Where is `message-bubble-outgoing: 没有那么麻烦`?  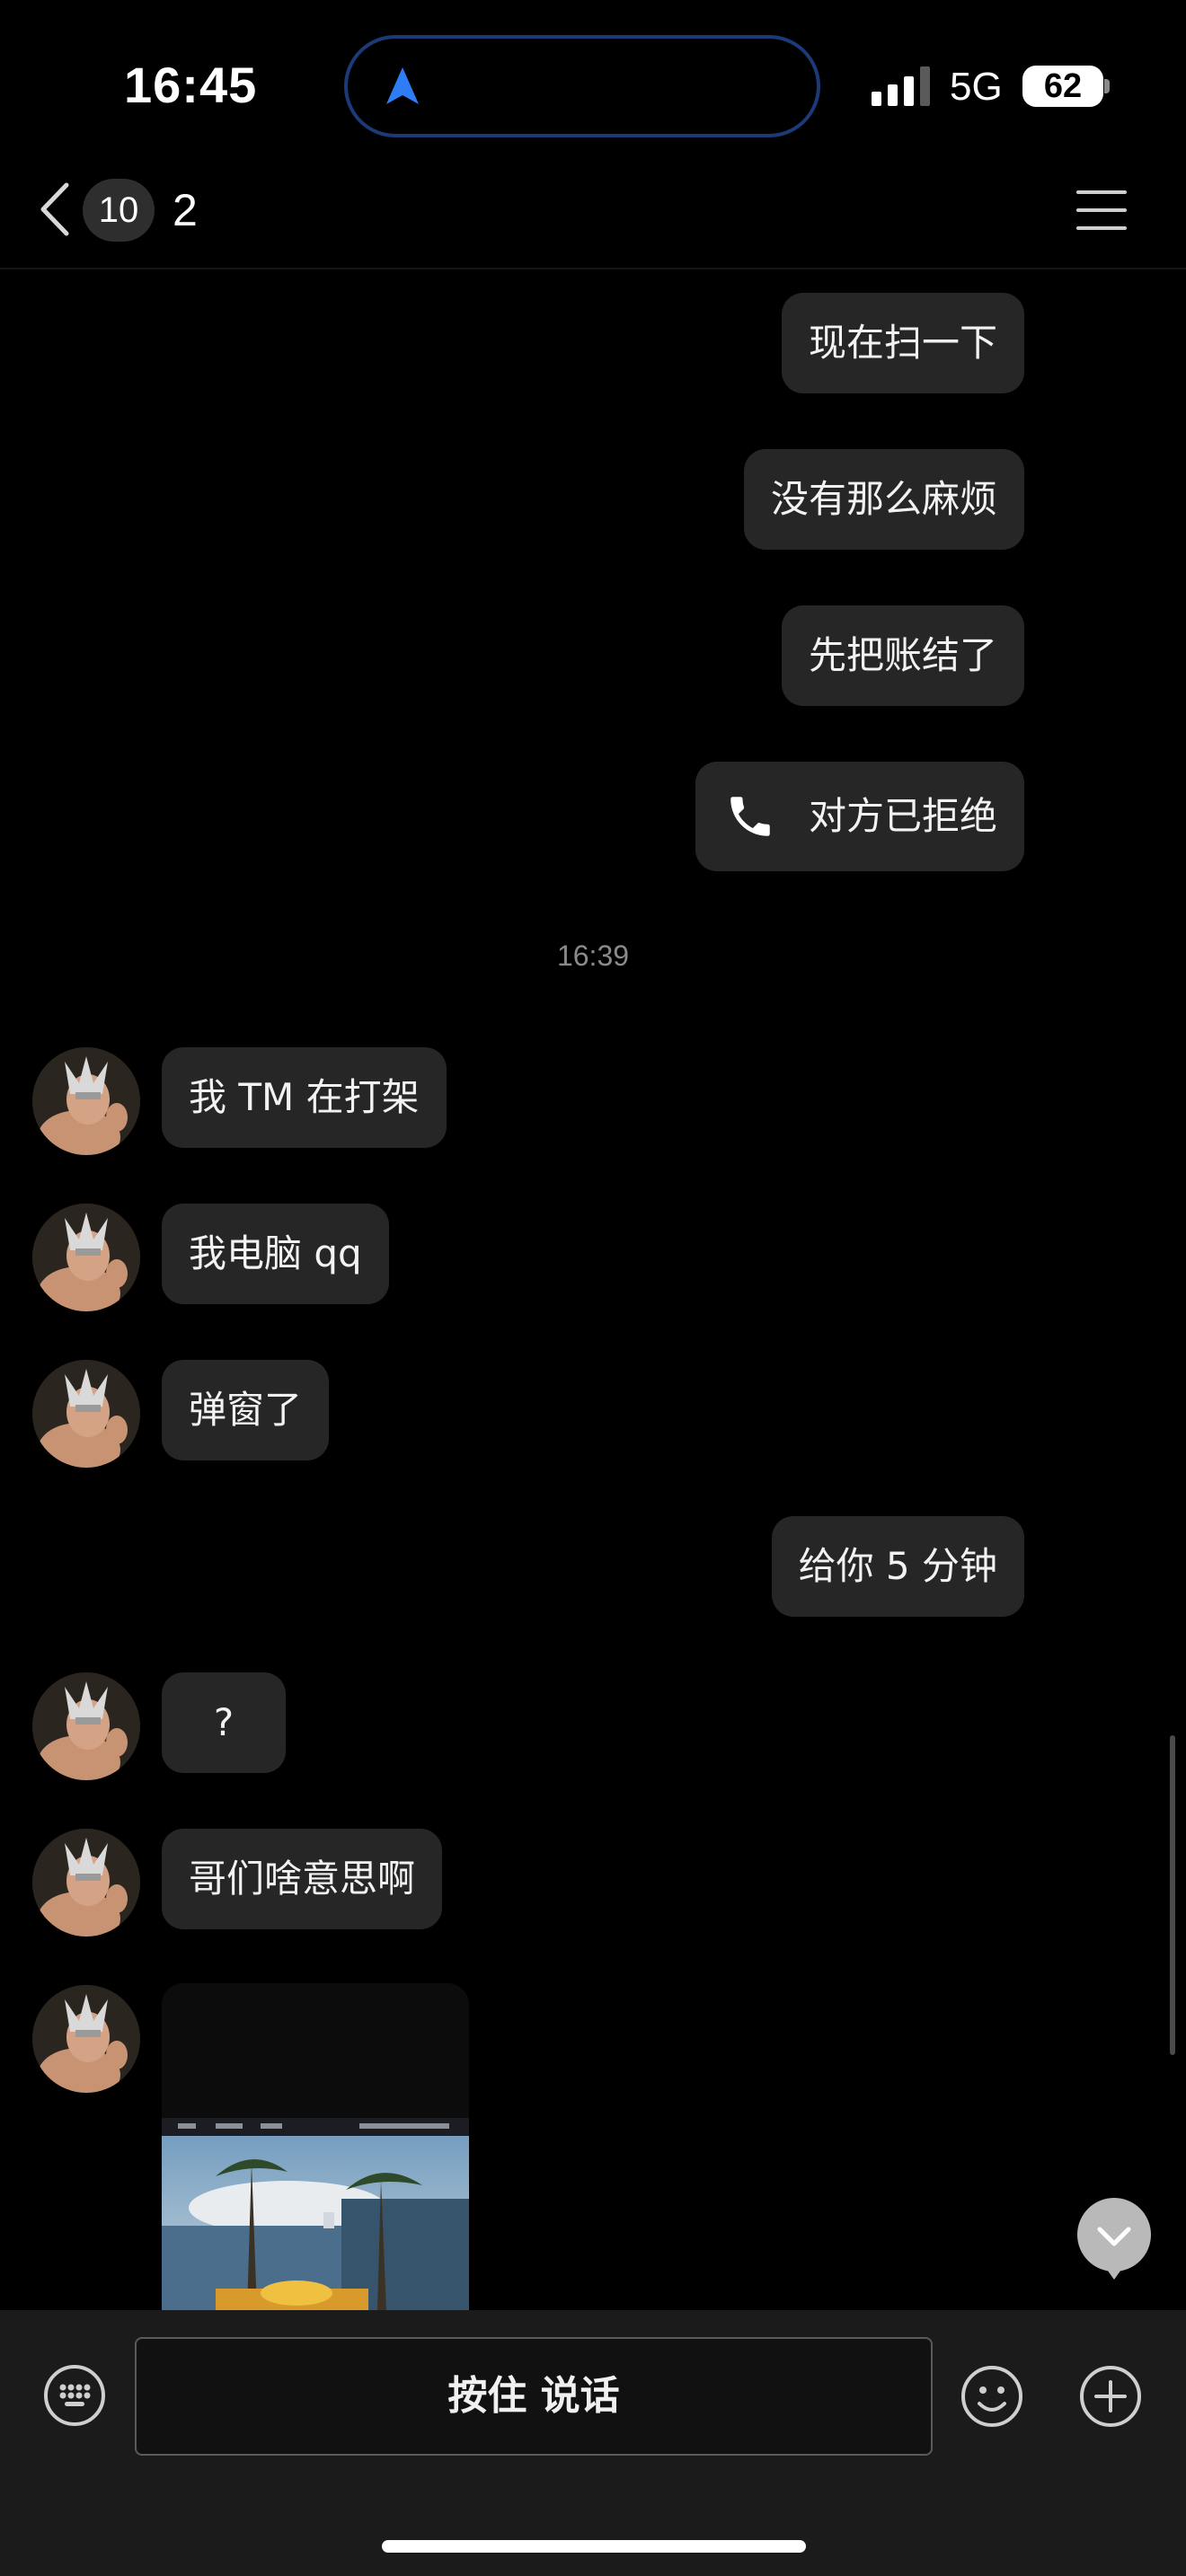 message-bubble-outgoing: 没有那么麻烦 is located at coordinates (883, 499).